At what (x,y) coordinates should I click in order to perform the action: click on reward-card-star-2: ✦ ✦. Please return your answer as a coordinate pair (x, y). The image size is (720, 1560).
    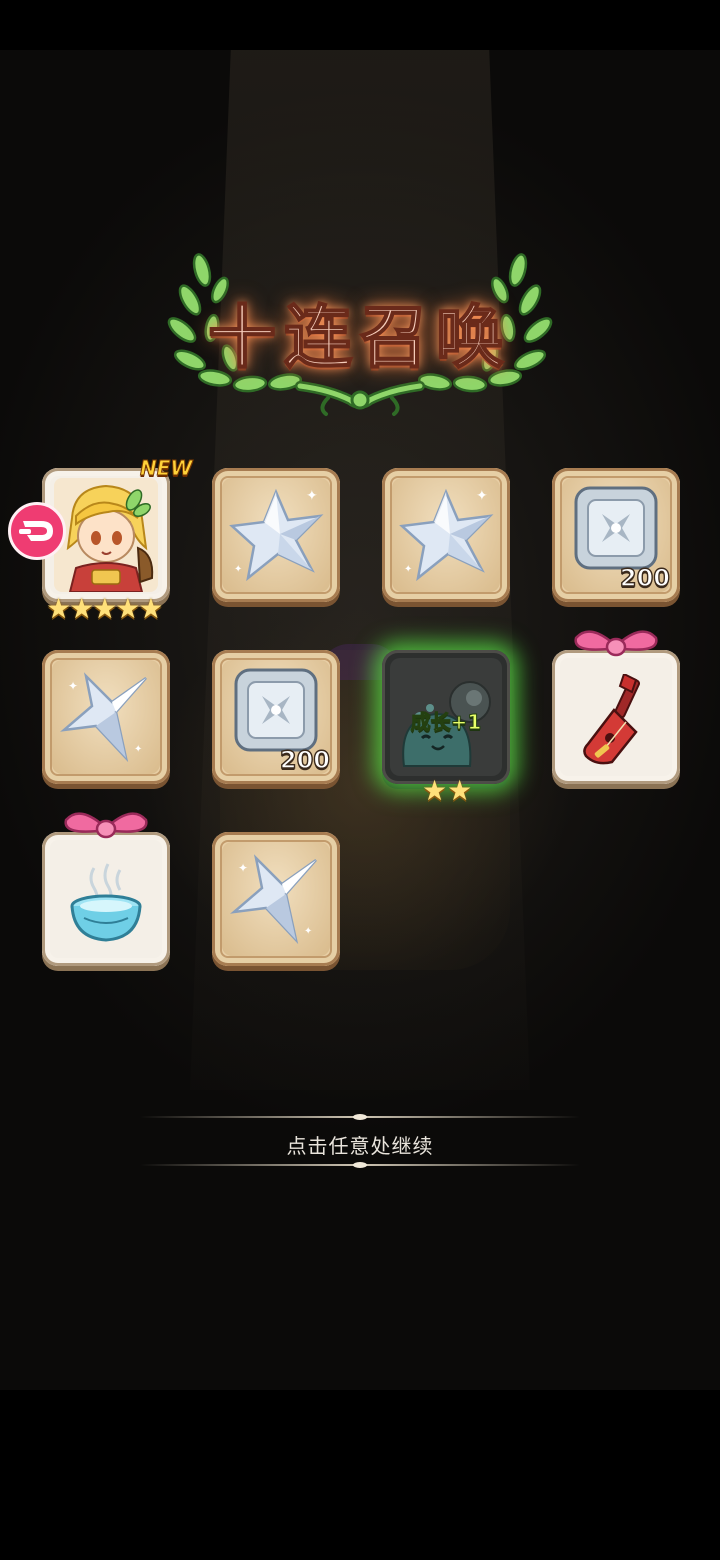
    Looking at the image, I should click on (276, 899).